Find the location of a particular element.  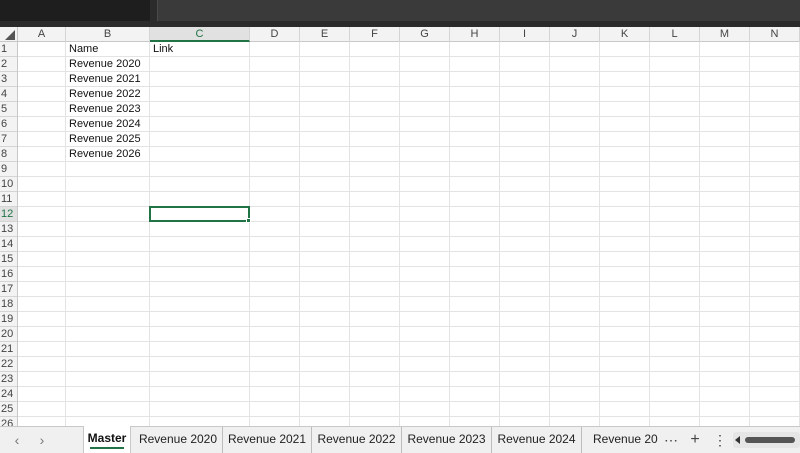

sheet-tab-revenue-2024: Revenue 2024 is located at coordinates (536, 440).